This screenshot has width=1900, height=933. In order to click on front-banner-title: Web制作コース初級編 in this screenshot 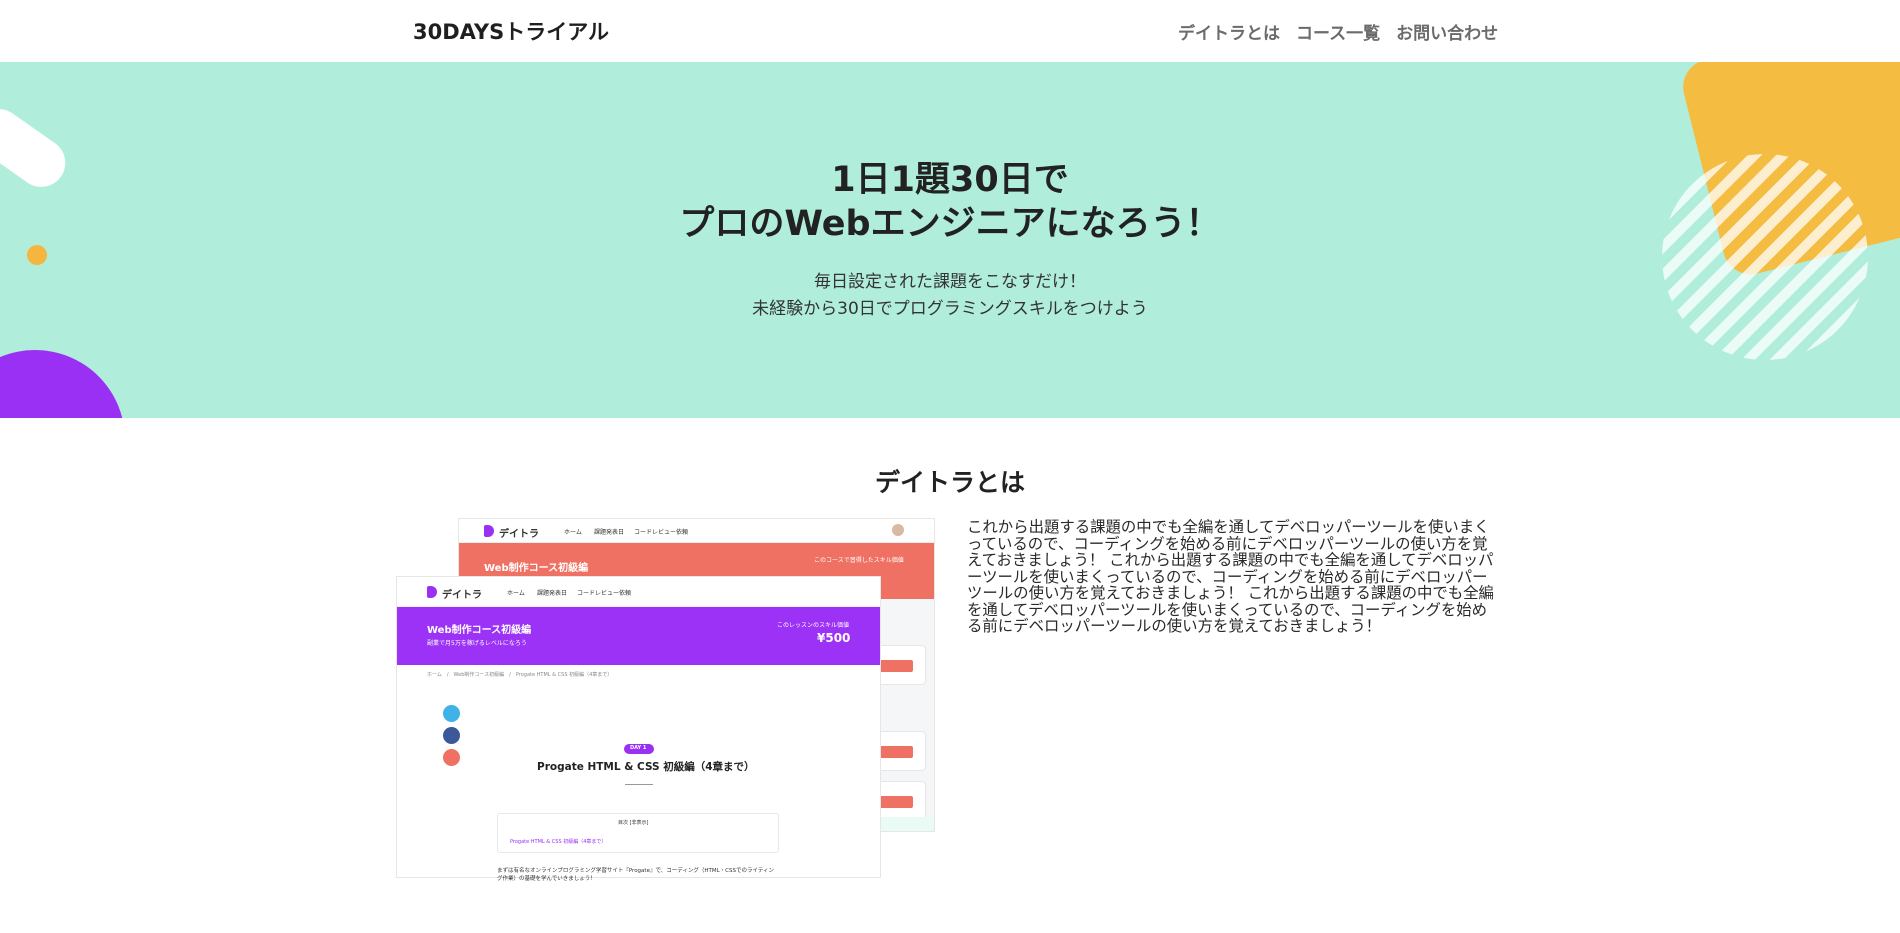, I will do `click(479, 630)`.